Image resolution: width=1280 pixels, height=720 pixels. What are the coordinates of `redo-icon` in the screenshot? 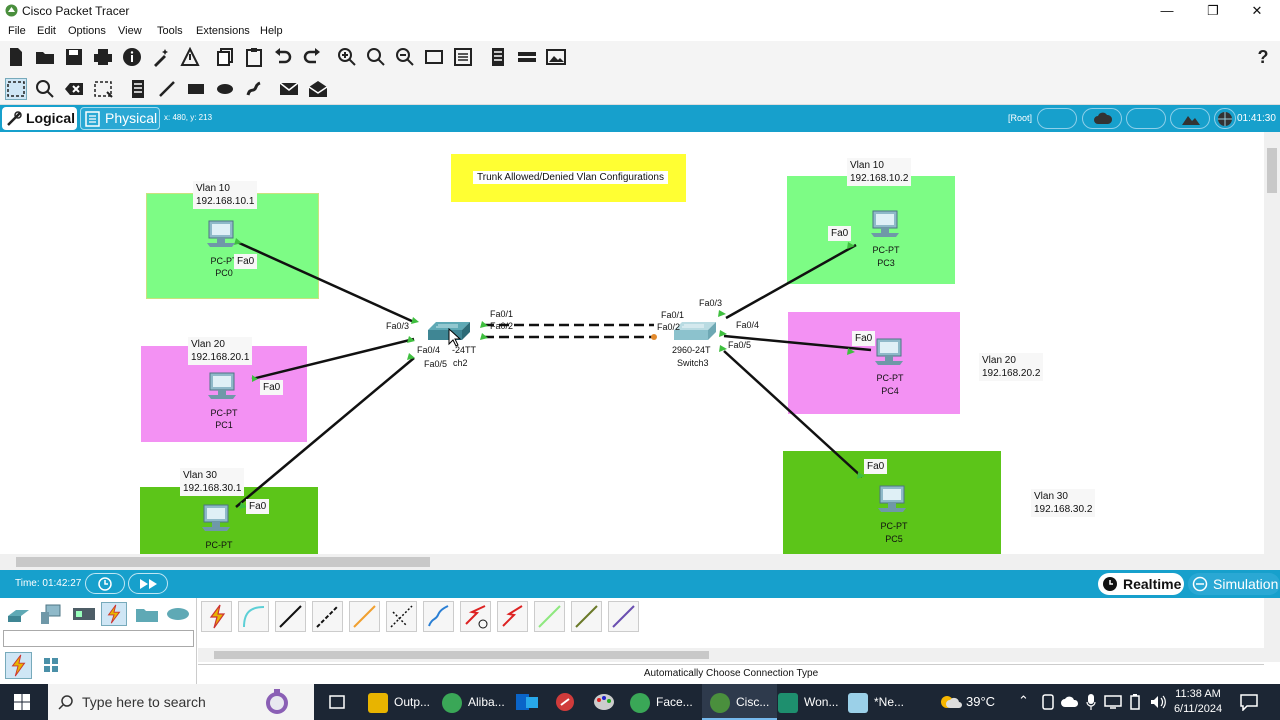 It's located at (312, 57).